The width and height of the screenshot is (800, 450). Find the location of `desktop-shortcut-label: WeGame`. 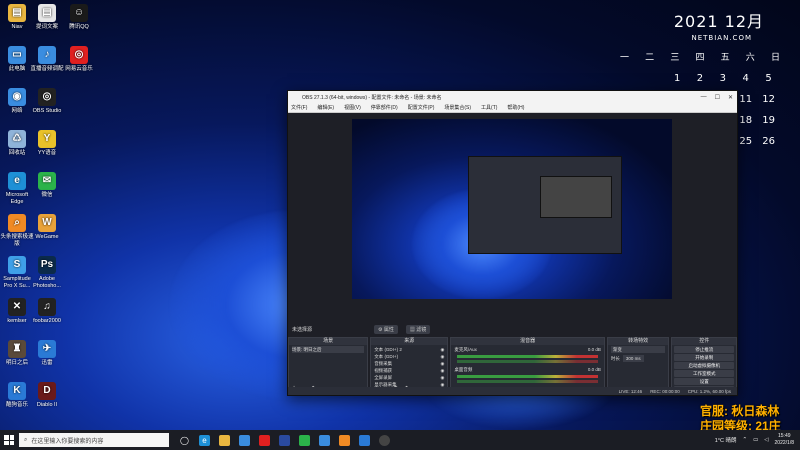

desktop-shortcut-label: WeGame is located at coordinates (47, 237).